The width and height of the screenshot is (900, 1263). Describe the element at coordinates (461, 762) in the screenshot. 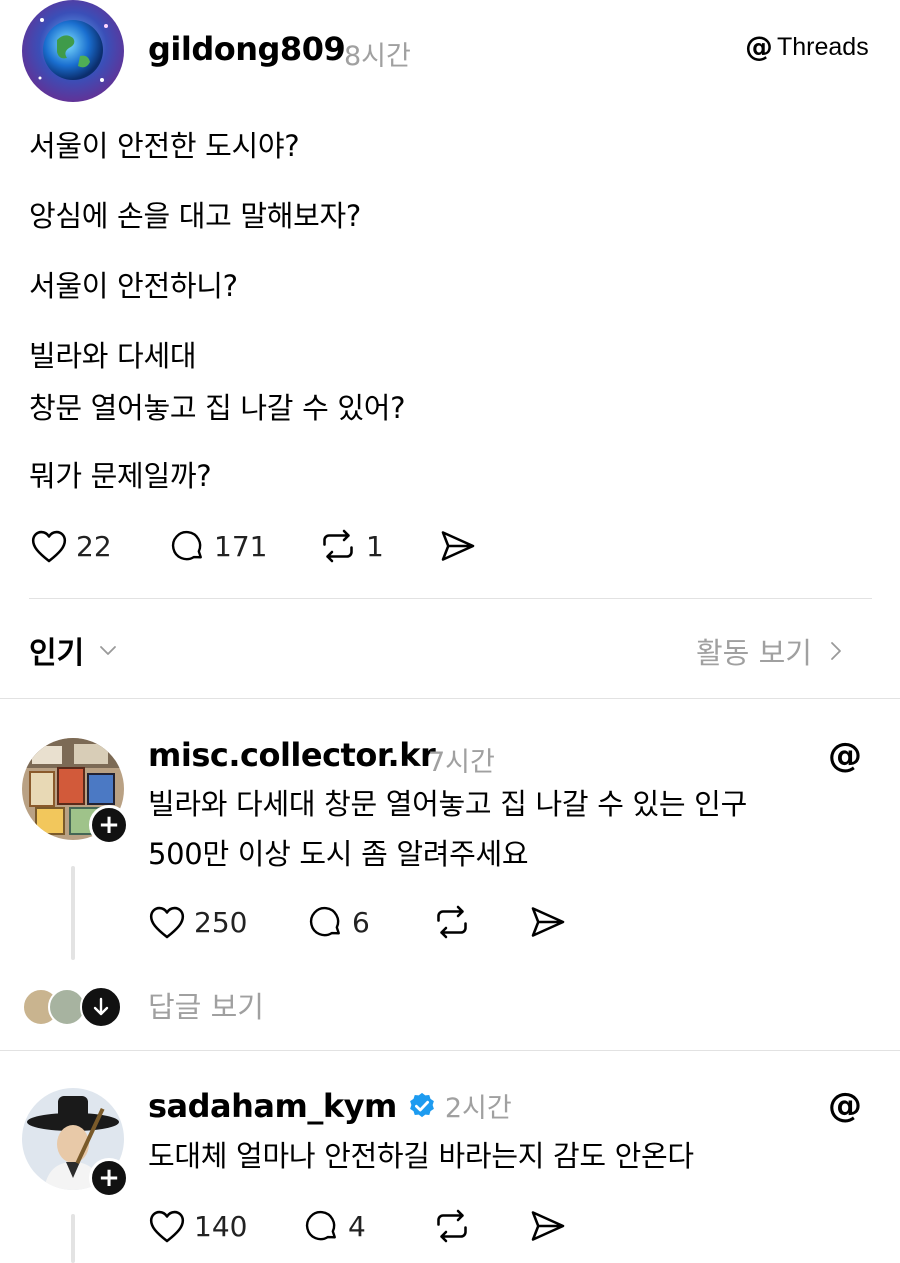

I see `reply-time: 7시간` at that location.